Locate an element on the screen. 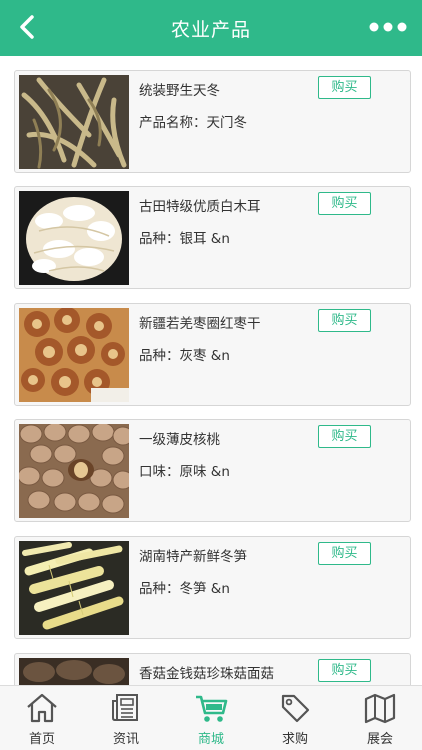 This screenshot has height=750, width=422. product-spec: 品种：冬笋 &n is located at coordinates (184, 589).